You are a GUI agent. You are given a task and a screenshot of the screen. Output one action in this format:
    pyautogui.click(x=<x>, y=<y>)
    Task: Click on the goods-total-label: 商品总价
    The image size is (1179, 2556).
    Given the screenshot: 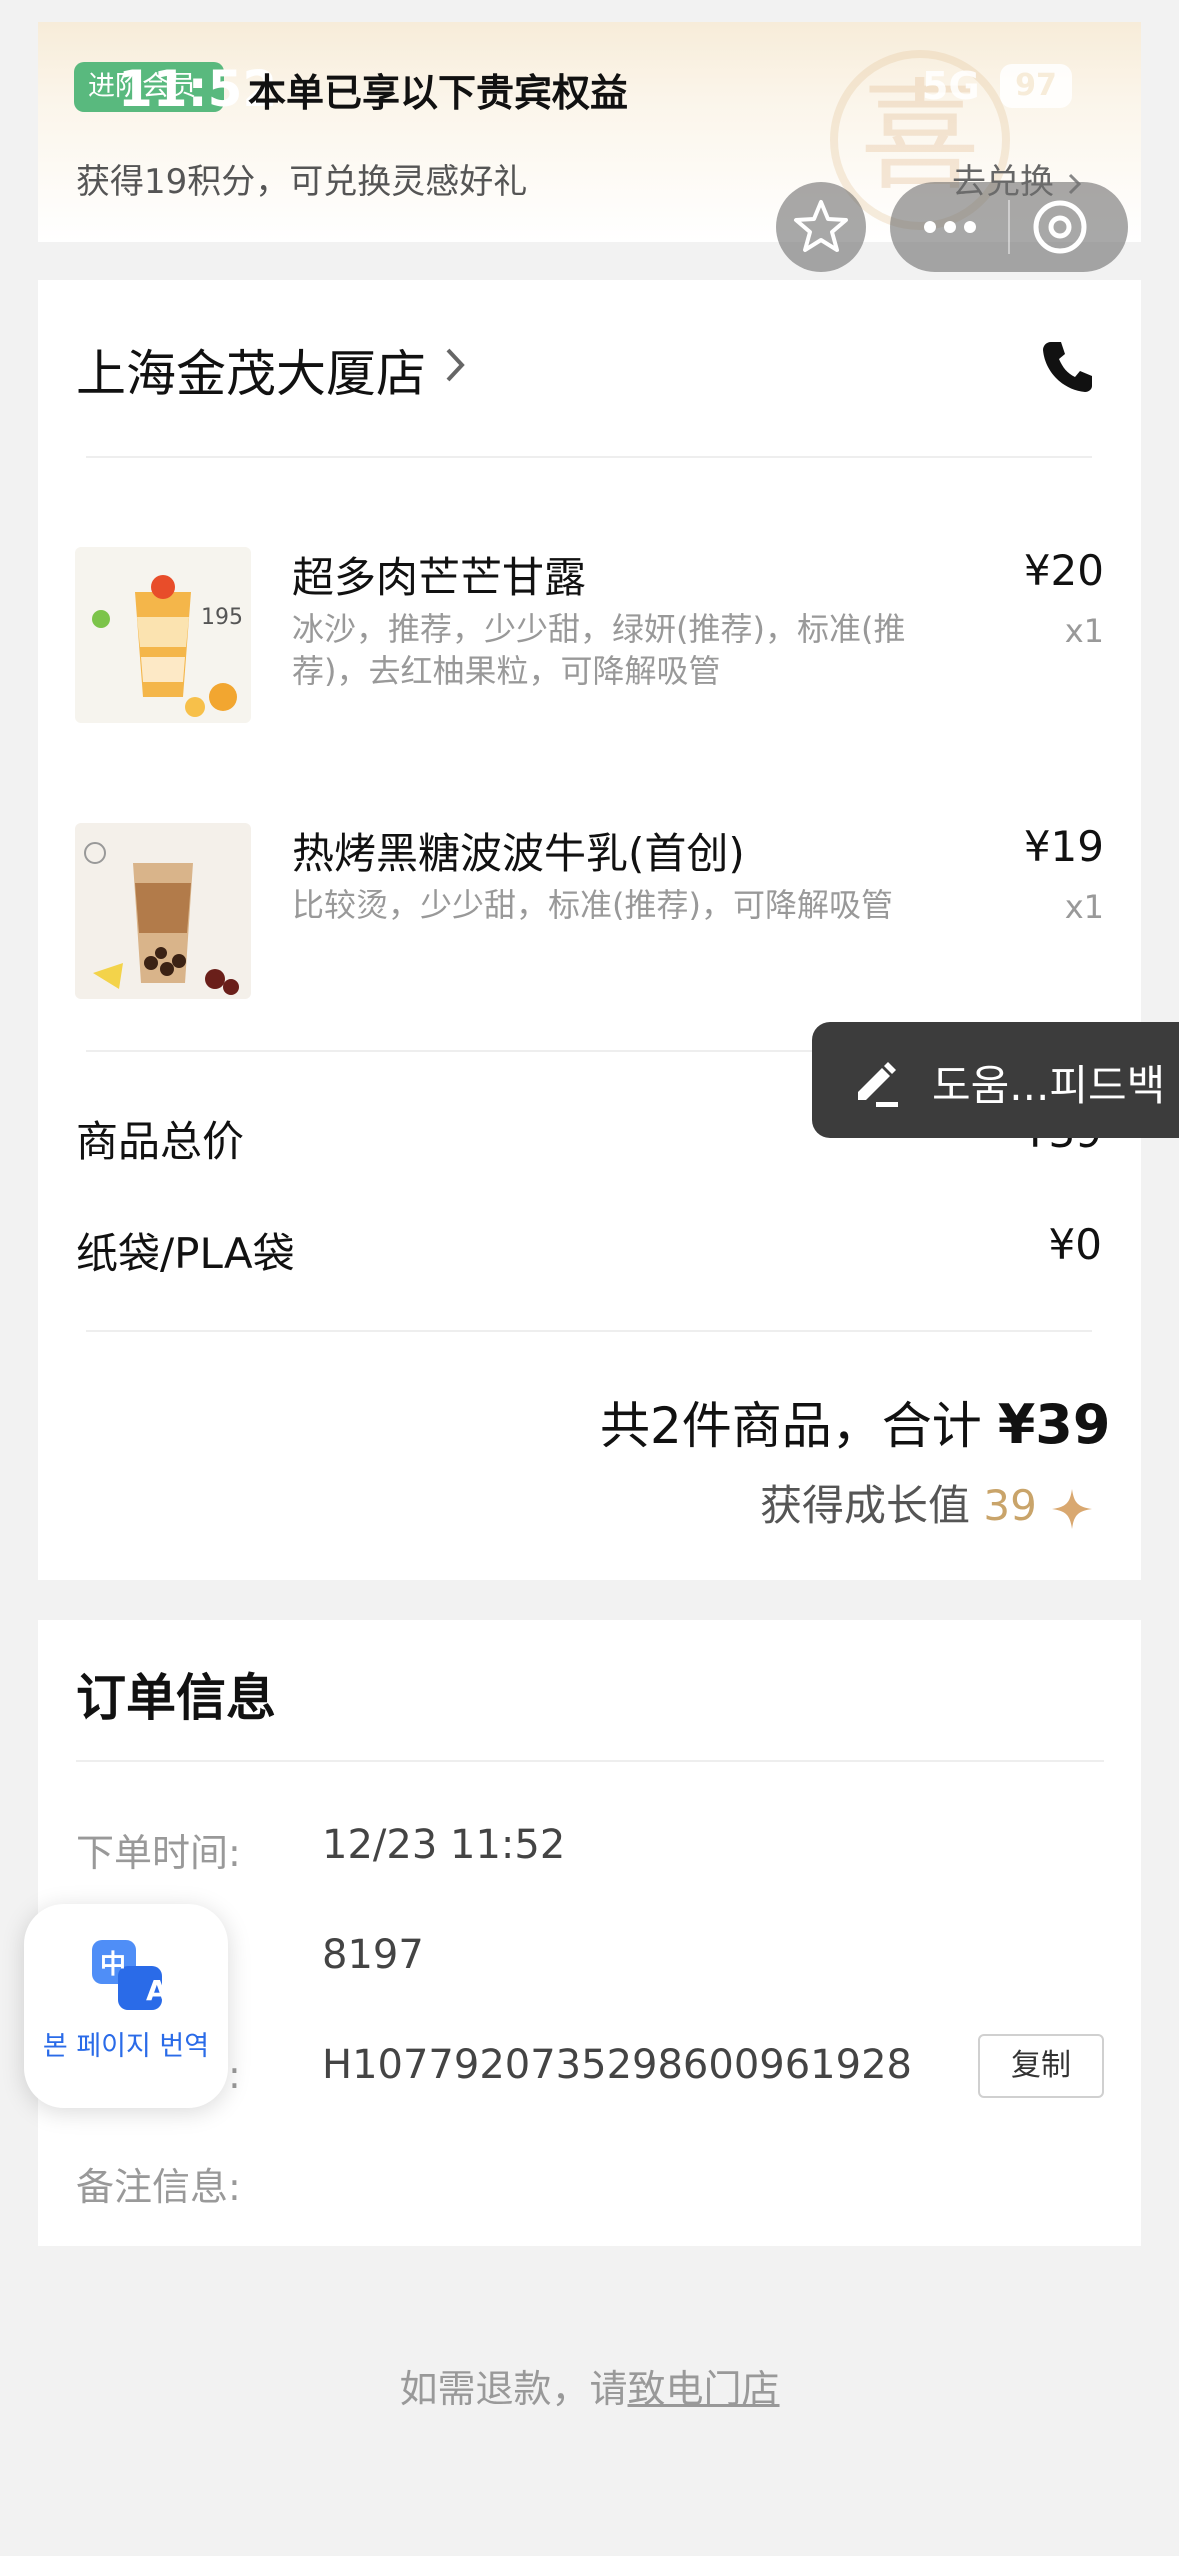 What is the action you would take?
    pyautogui.click(x=160, y=1141)
    